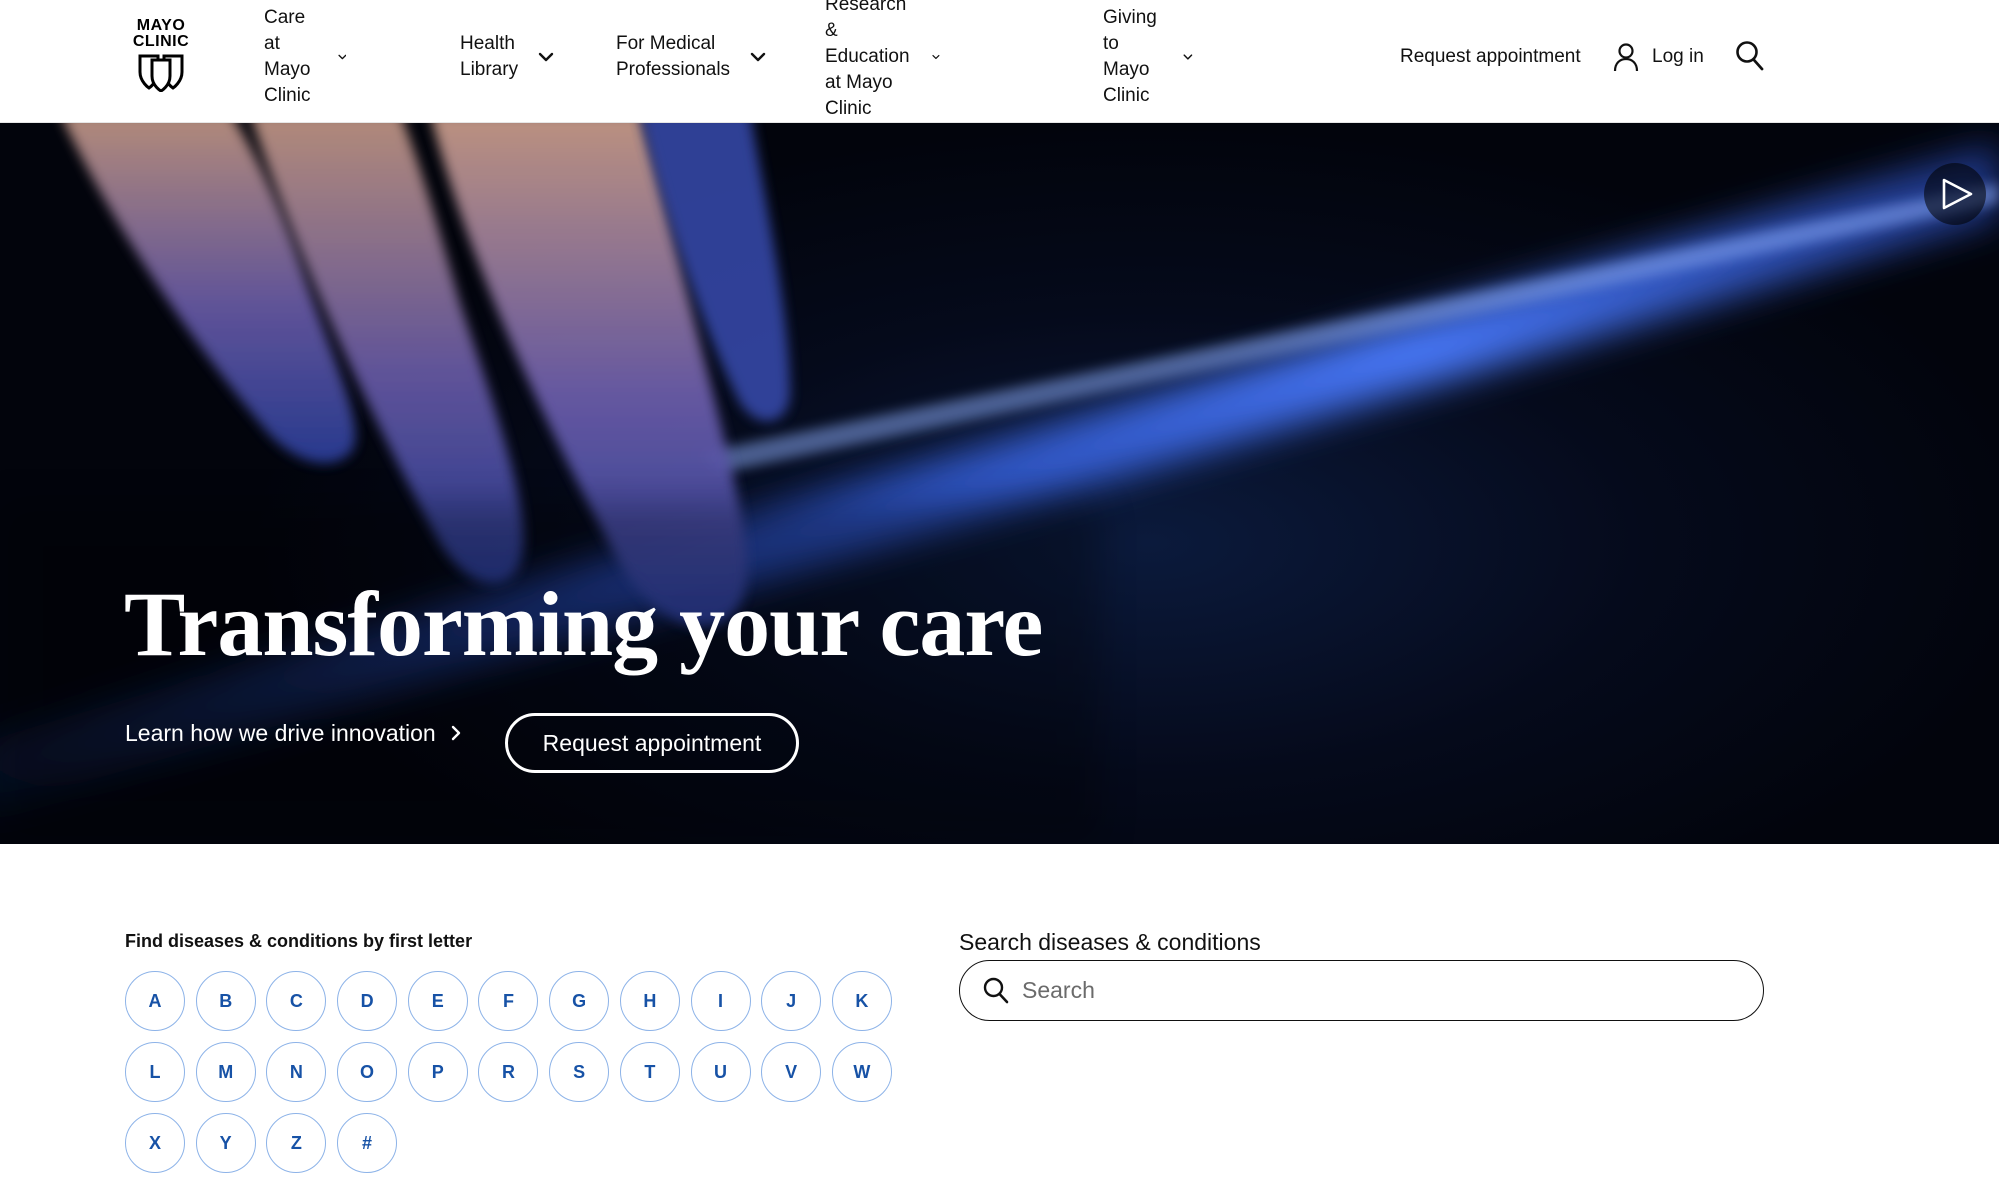 This screenshot has width=1999, height=1192. I want to click on letter-button: I, so click(720, 1001).